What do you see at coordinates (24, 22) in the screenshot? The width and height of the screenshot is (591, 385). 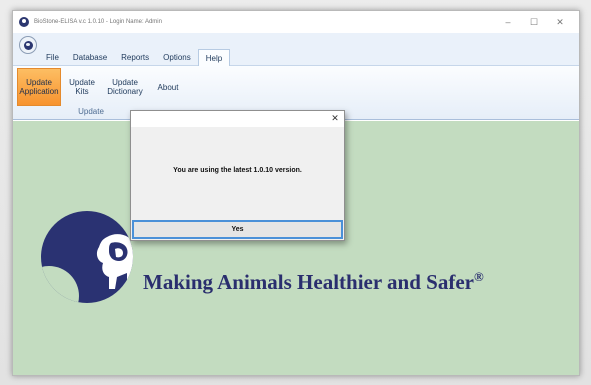 I see `app-logo-icon` at bounding box center [24, 22].